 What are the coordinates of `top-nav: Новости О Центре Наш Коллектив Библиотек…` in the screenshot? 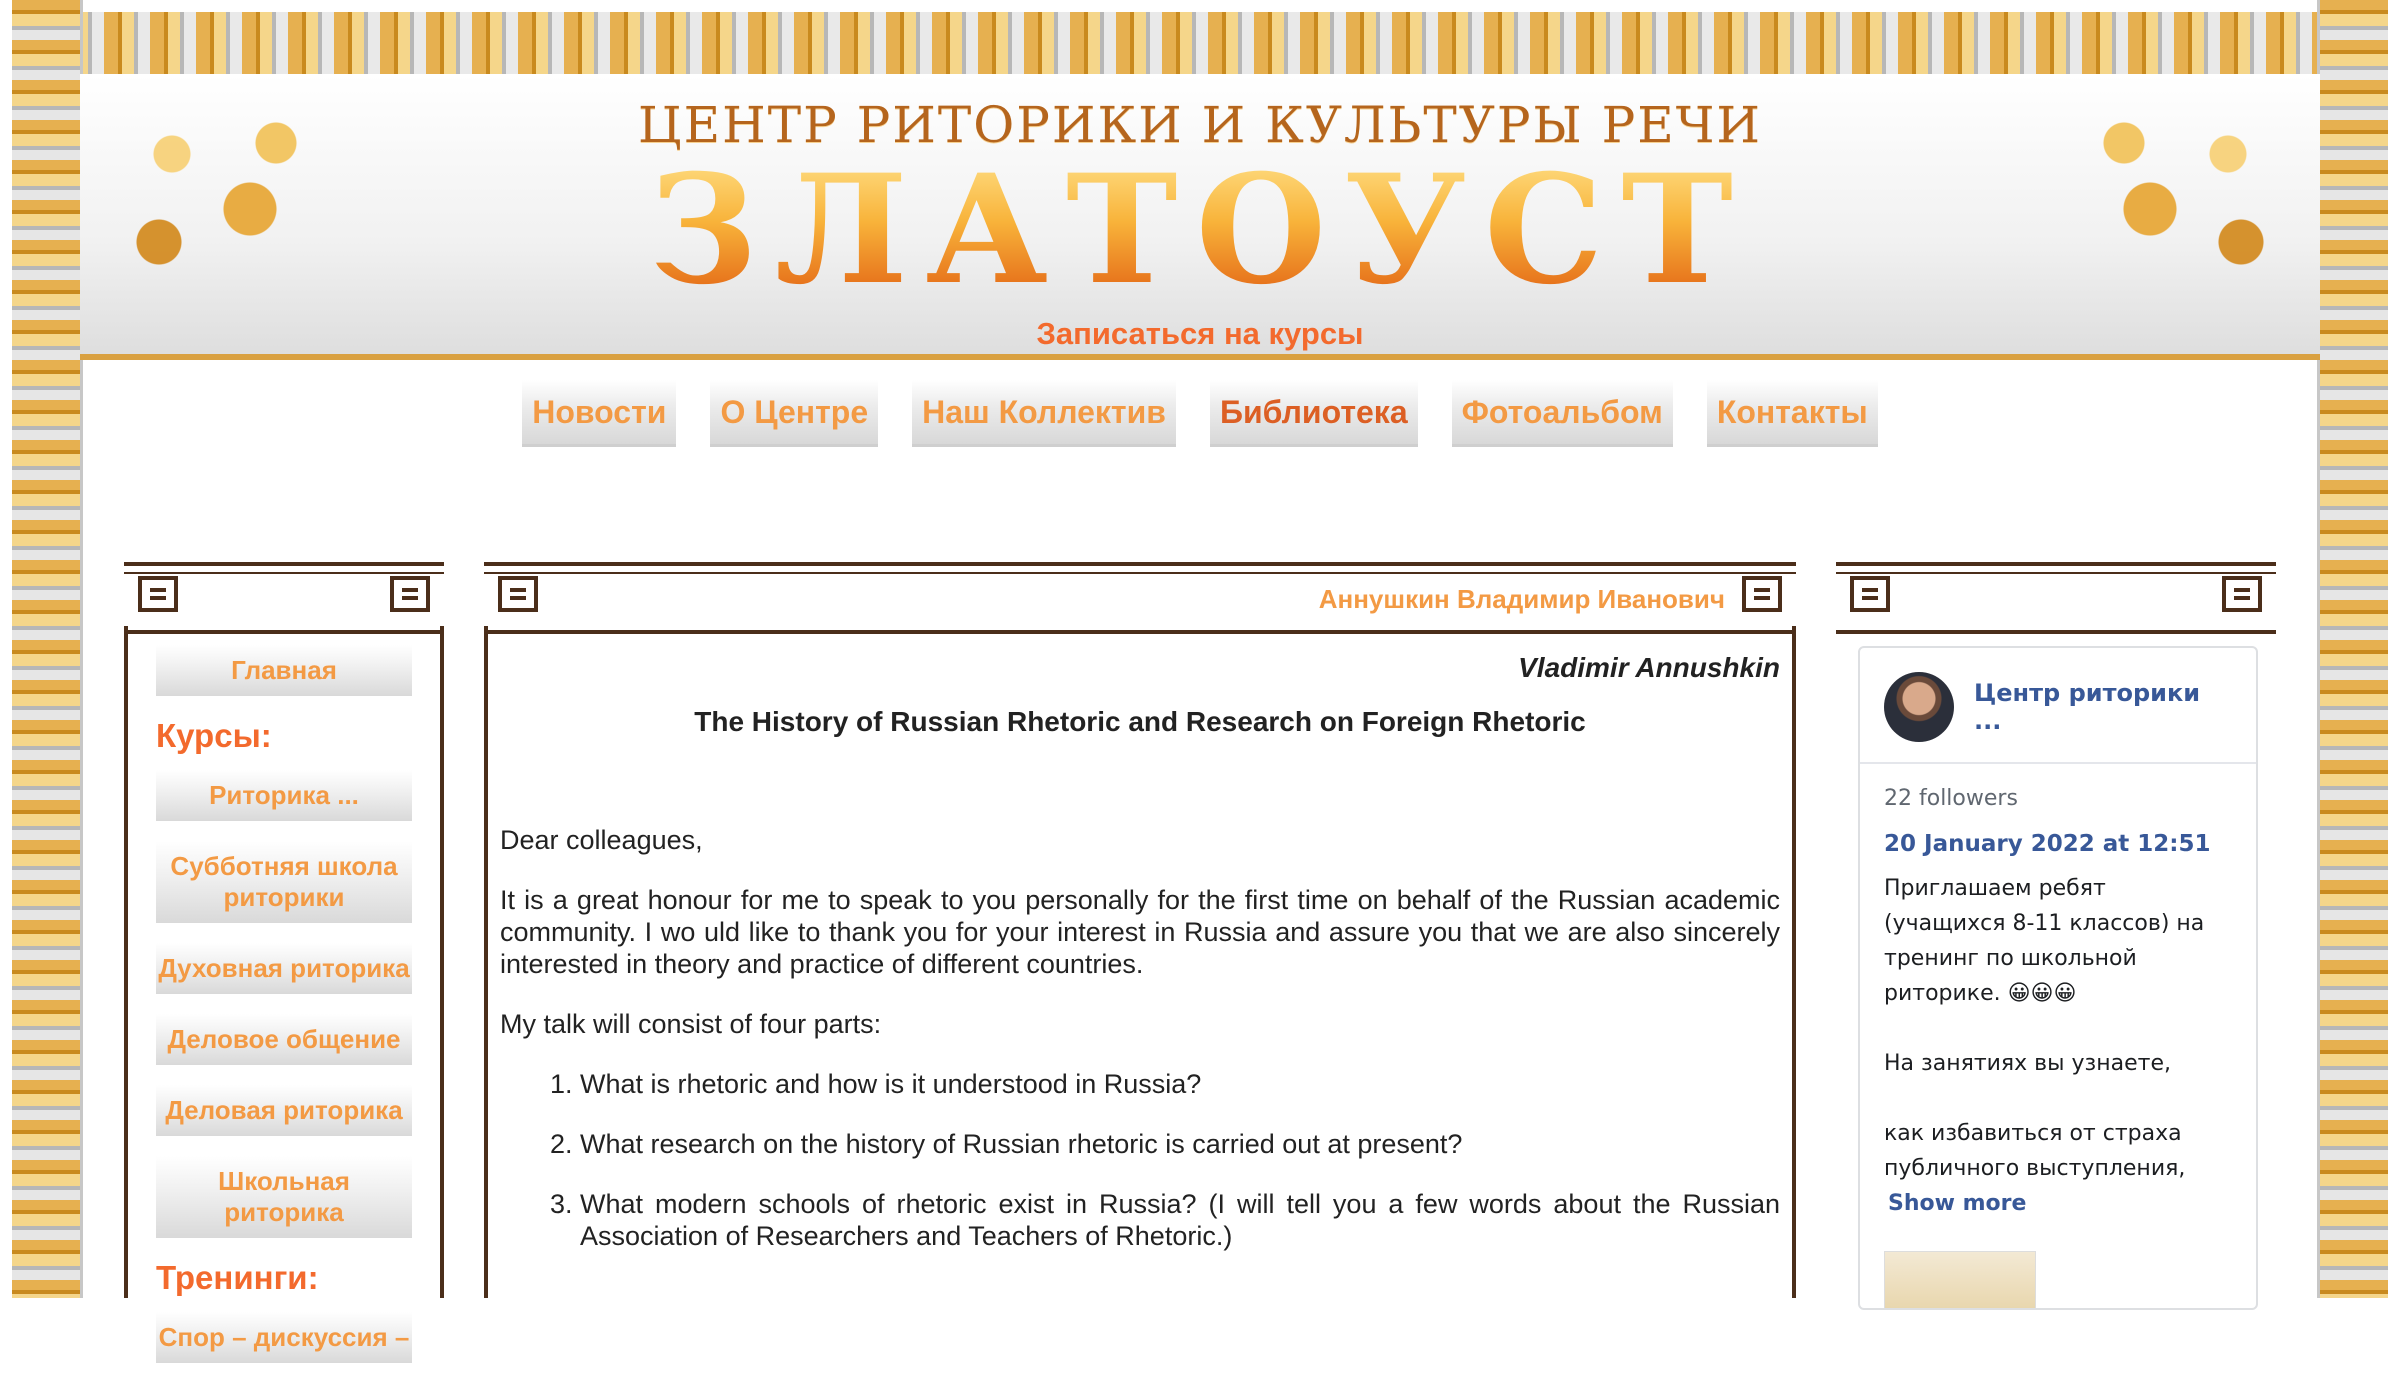 It's located at (1200, 413).